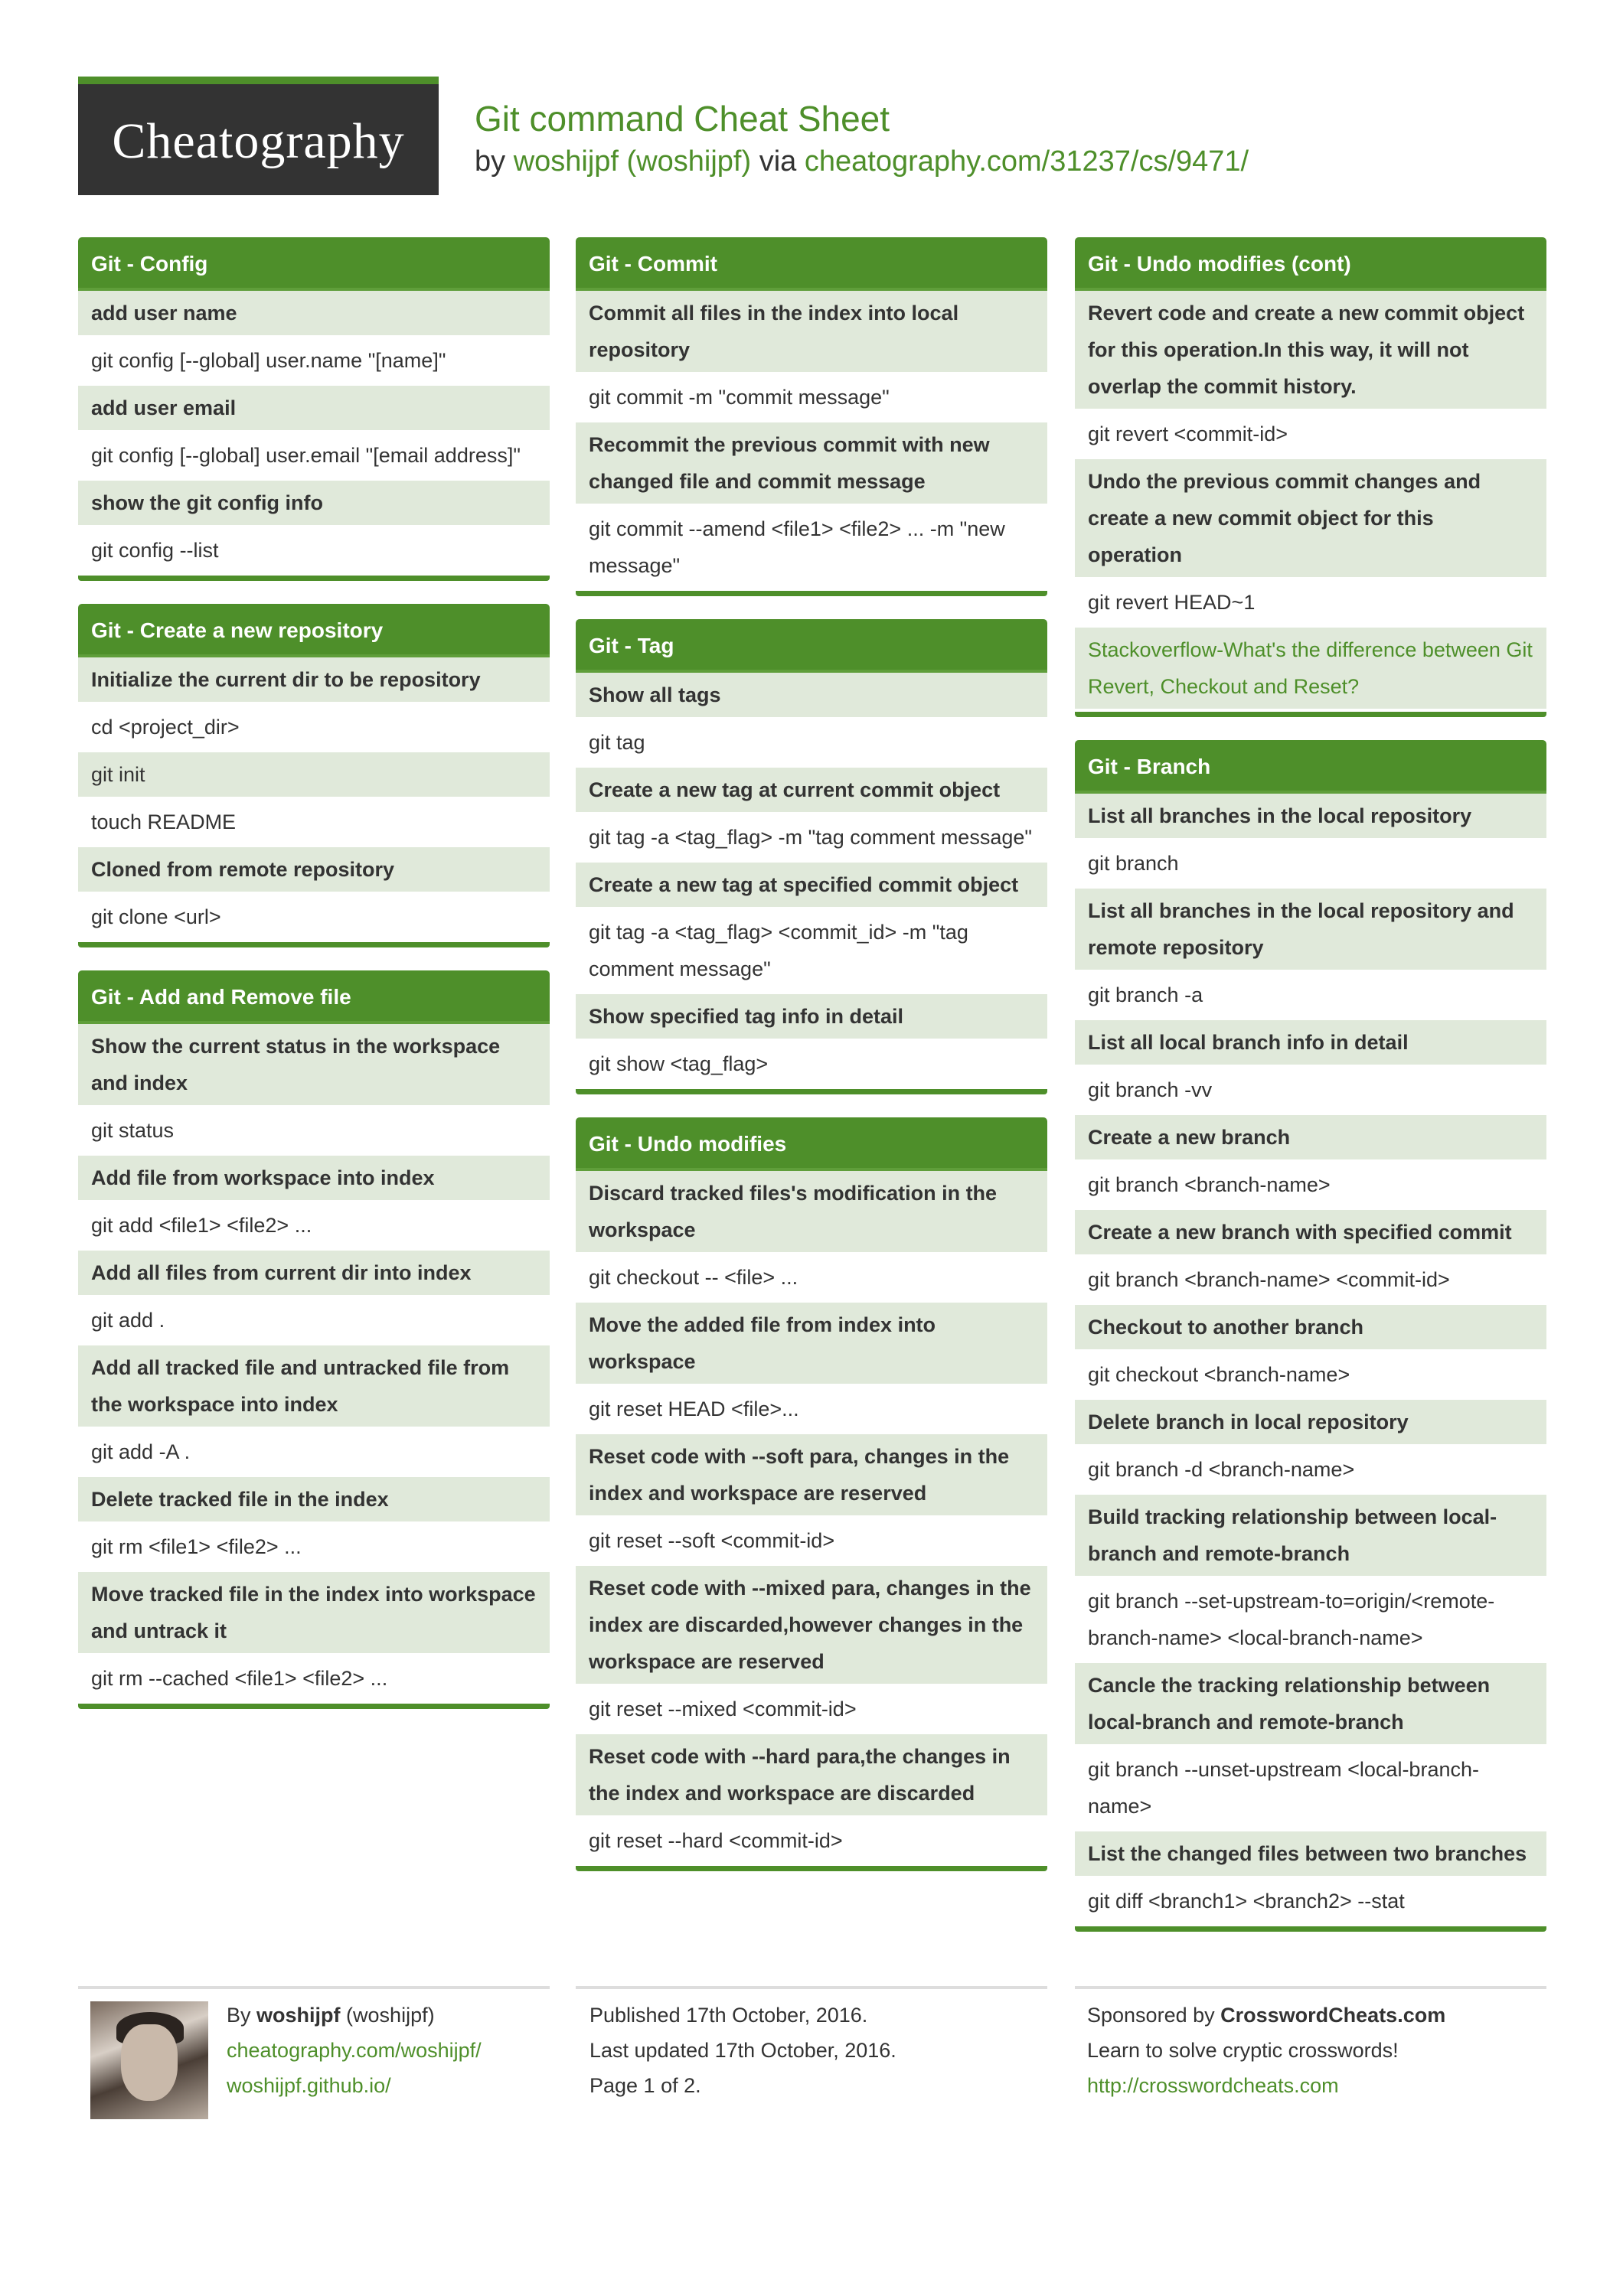 The image size is (1623, 2296). What do you see at coordinates (811, 744) in the screenshot?
I see `command-row: git tag` at bounding box center [811, 744].